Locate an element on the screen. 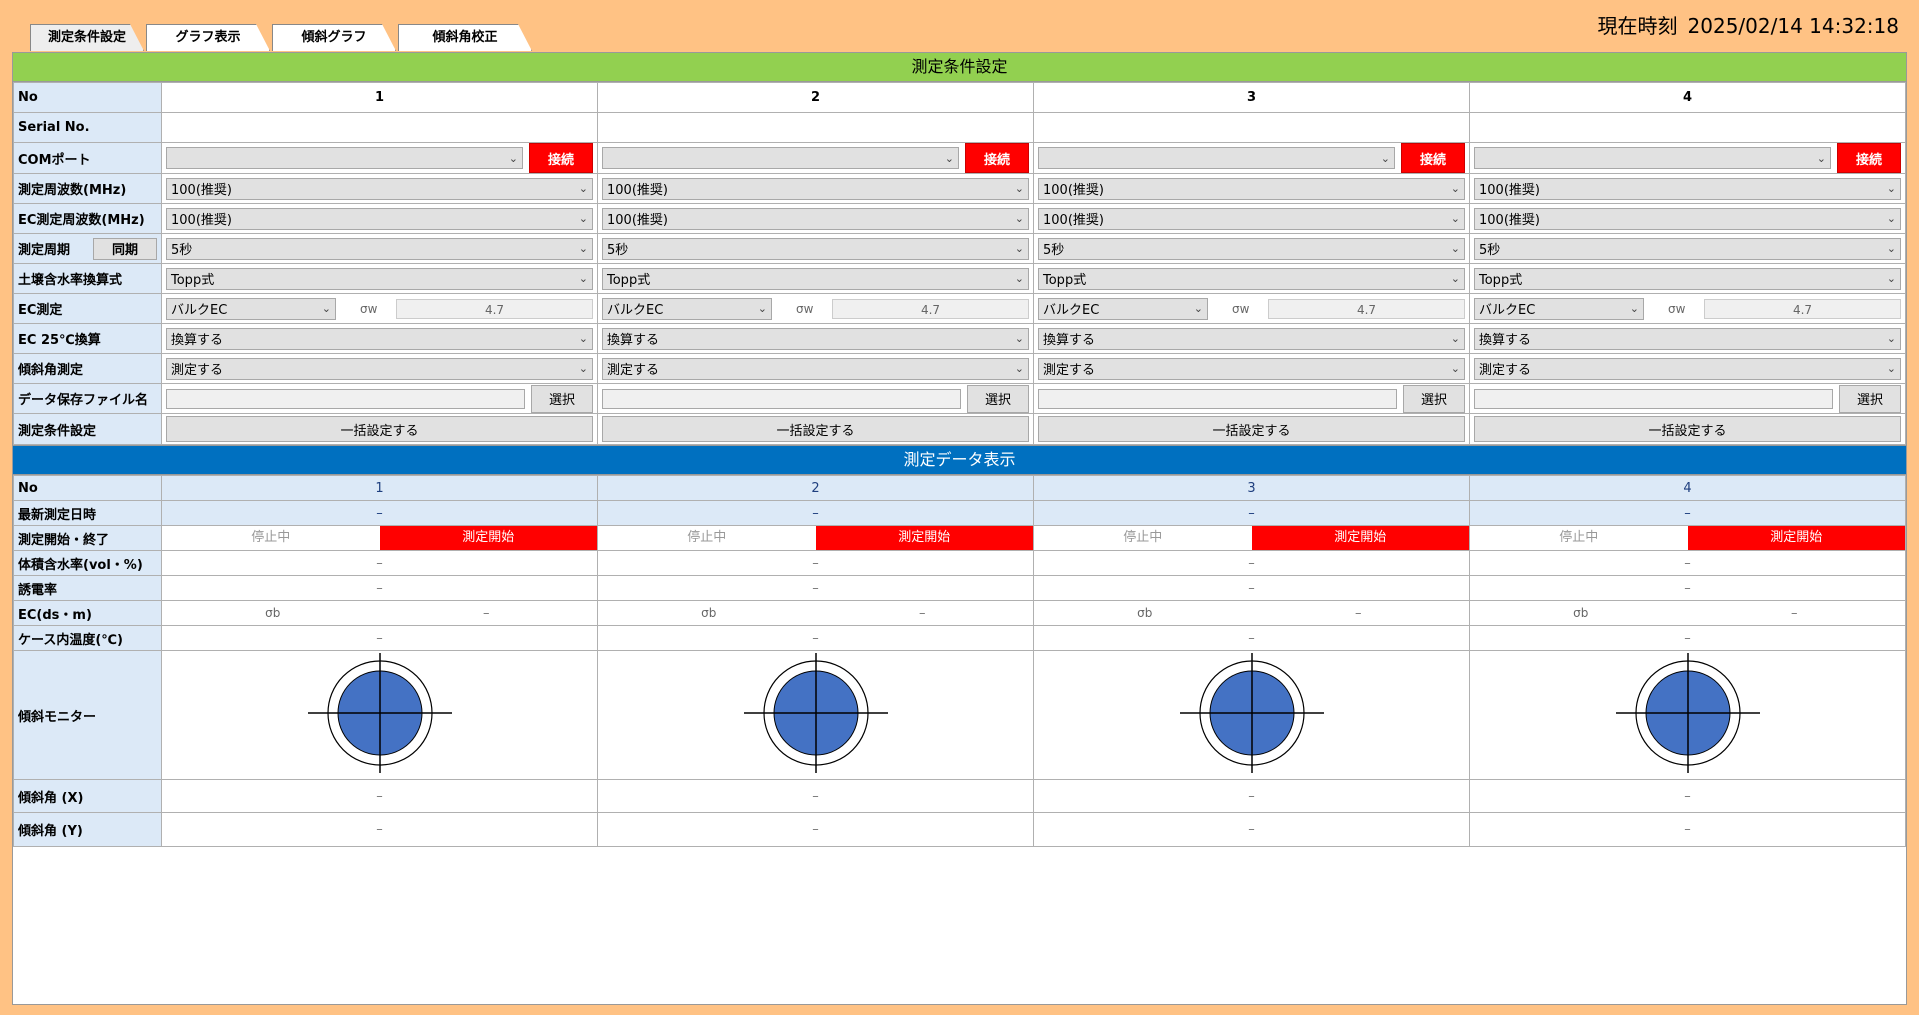 This screenshot has width=1919, height=1015. period-row: 測定周期 同期 5秒 ⌄ 5秒 ⌄ 5秒 ⌄ 5秒 ⌄ is located at coordinates (959, 248).